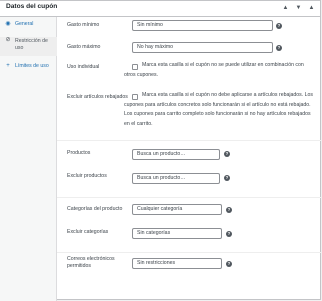 The width and height of the screenshot is (322, 301). I want to click on plus-icon: +, so click(8, 66).